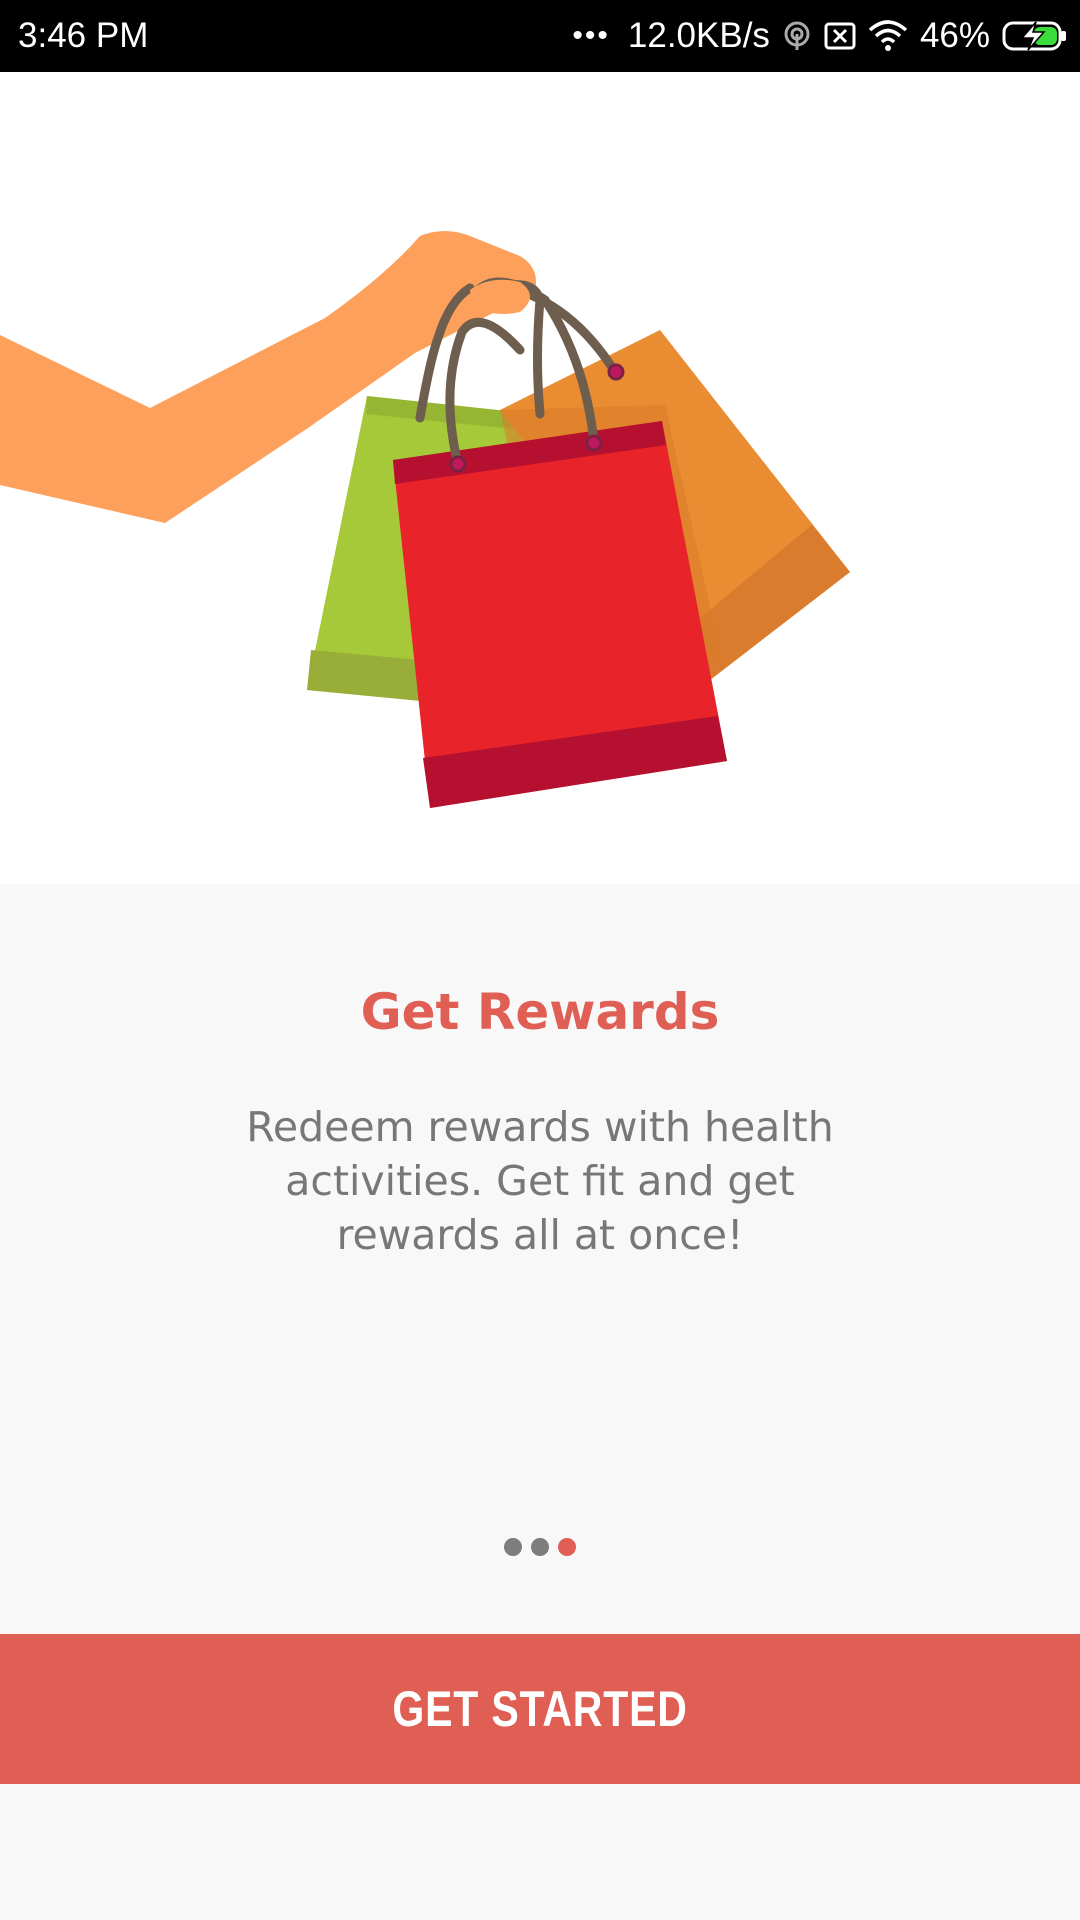 The height and width of the screenshot is (1920, 1080). Describe the element at coordinates (83, 35) in the screenshot. I see `status-time: 3:46 PM` at that location.